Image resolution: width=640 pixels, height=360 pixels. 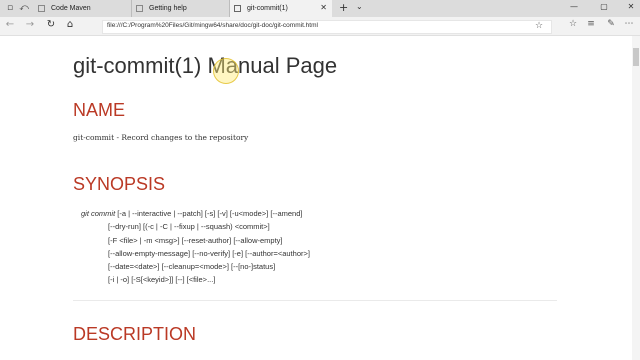 What do you see at coordinates (359, 6) in the screenshot?
I see `chevron-down-icon: ⌄` at bounding box center [359, 6].